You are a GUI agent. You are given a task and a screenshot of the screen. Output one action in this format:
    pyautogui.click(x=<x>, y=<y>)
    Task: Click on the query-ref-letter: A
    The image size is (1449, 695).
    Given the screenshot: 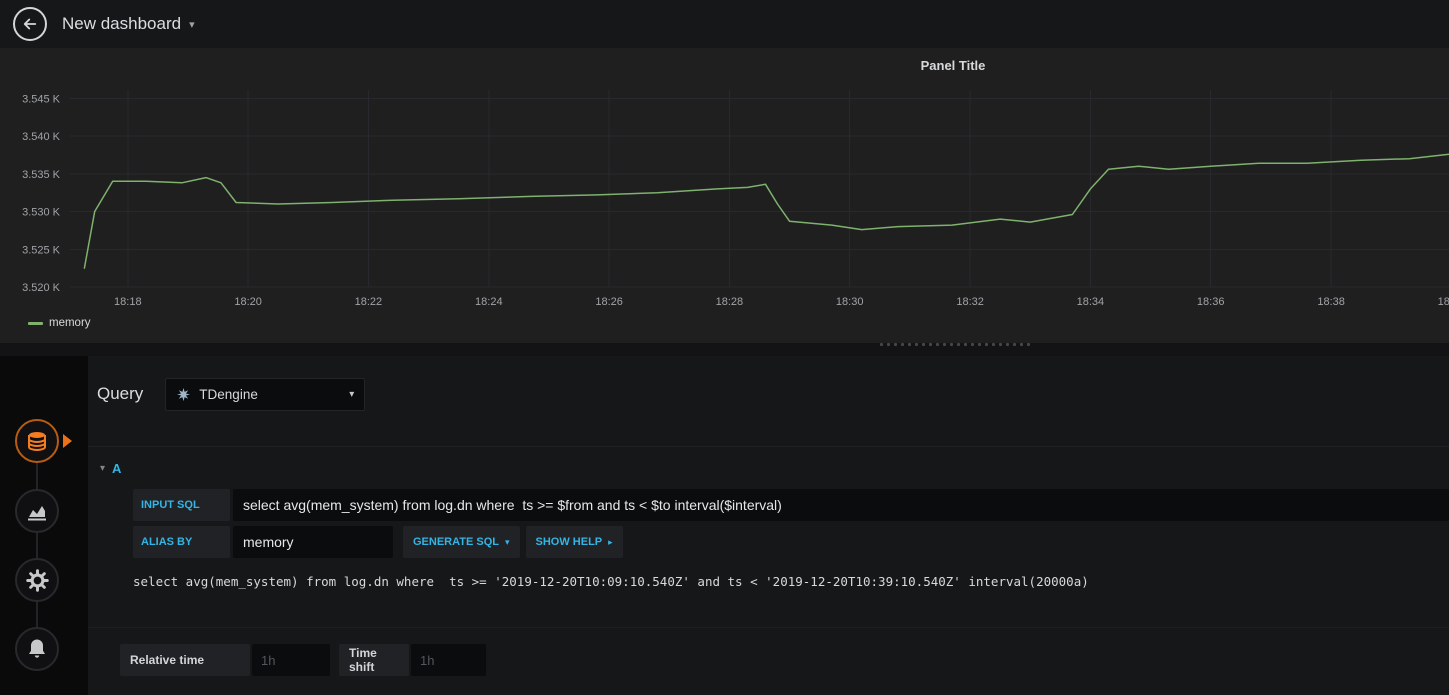 What is the action you would take?
    pyautogui.click(x=117, y=468)
    